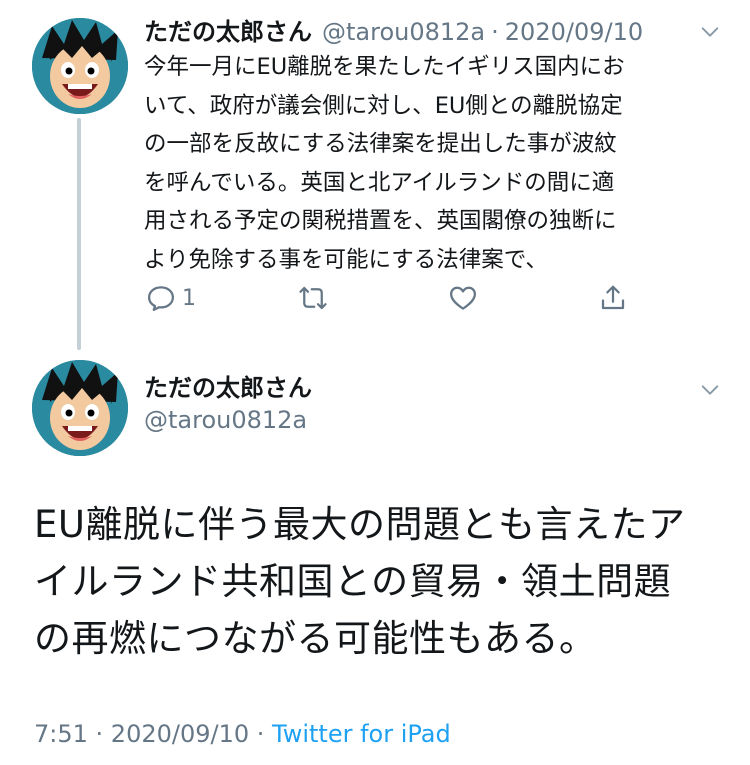 This screenshot has width=750, height=765. Describe the element at coordinates (61, 734) in the screenshot. I see `tweet-time: 7:51` at that location.